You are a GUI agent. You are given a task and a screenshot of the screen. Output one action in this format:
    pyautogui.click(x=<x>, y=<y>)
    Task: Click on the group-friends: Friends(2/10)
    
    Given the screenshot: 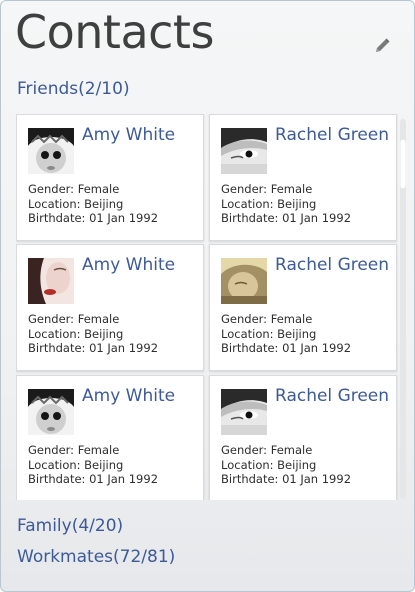 What is the action you would take?
    pyautogui.click(x=73, y=89)
    